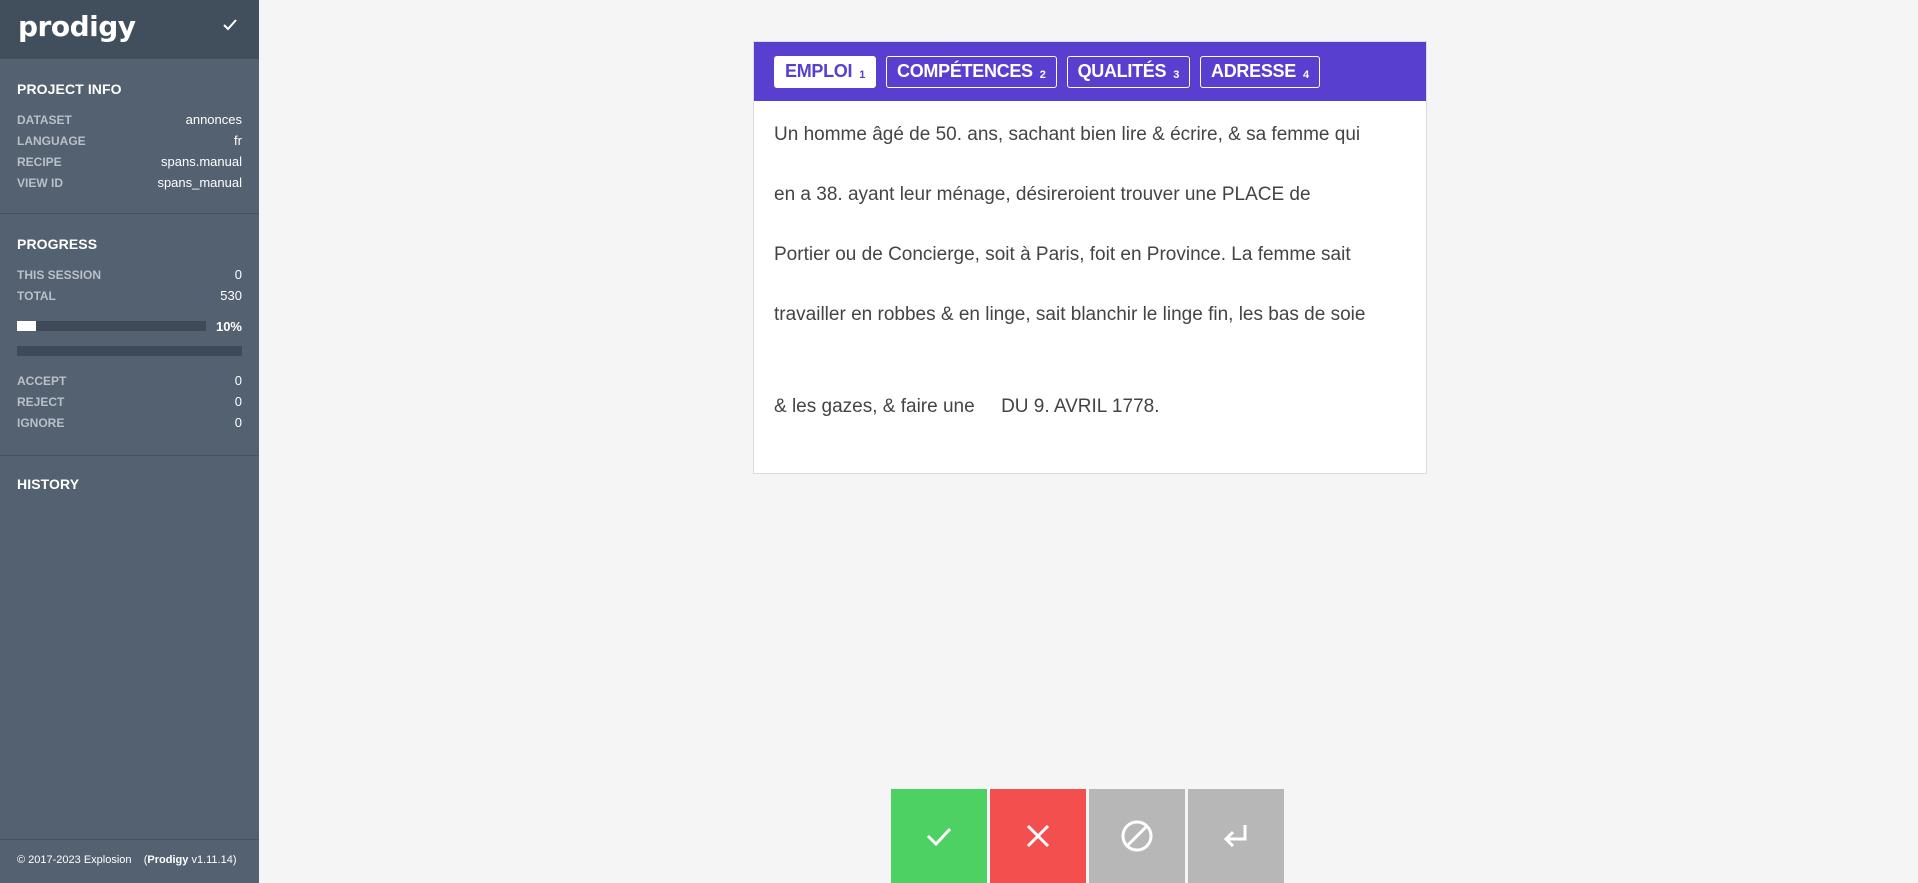  I want to click on info-value: spans.manual, so click(201, 161).